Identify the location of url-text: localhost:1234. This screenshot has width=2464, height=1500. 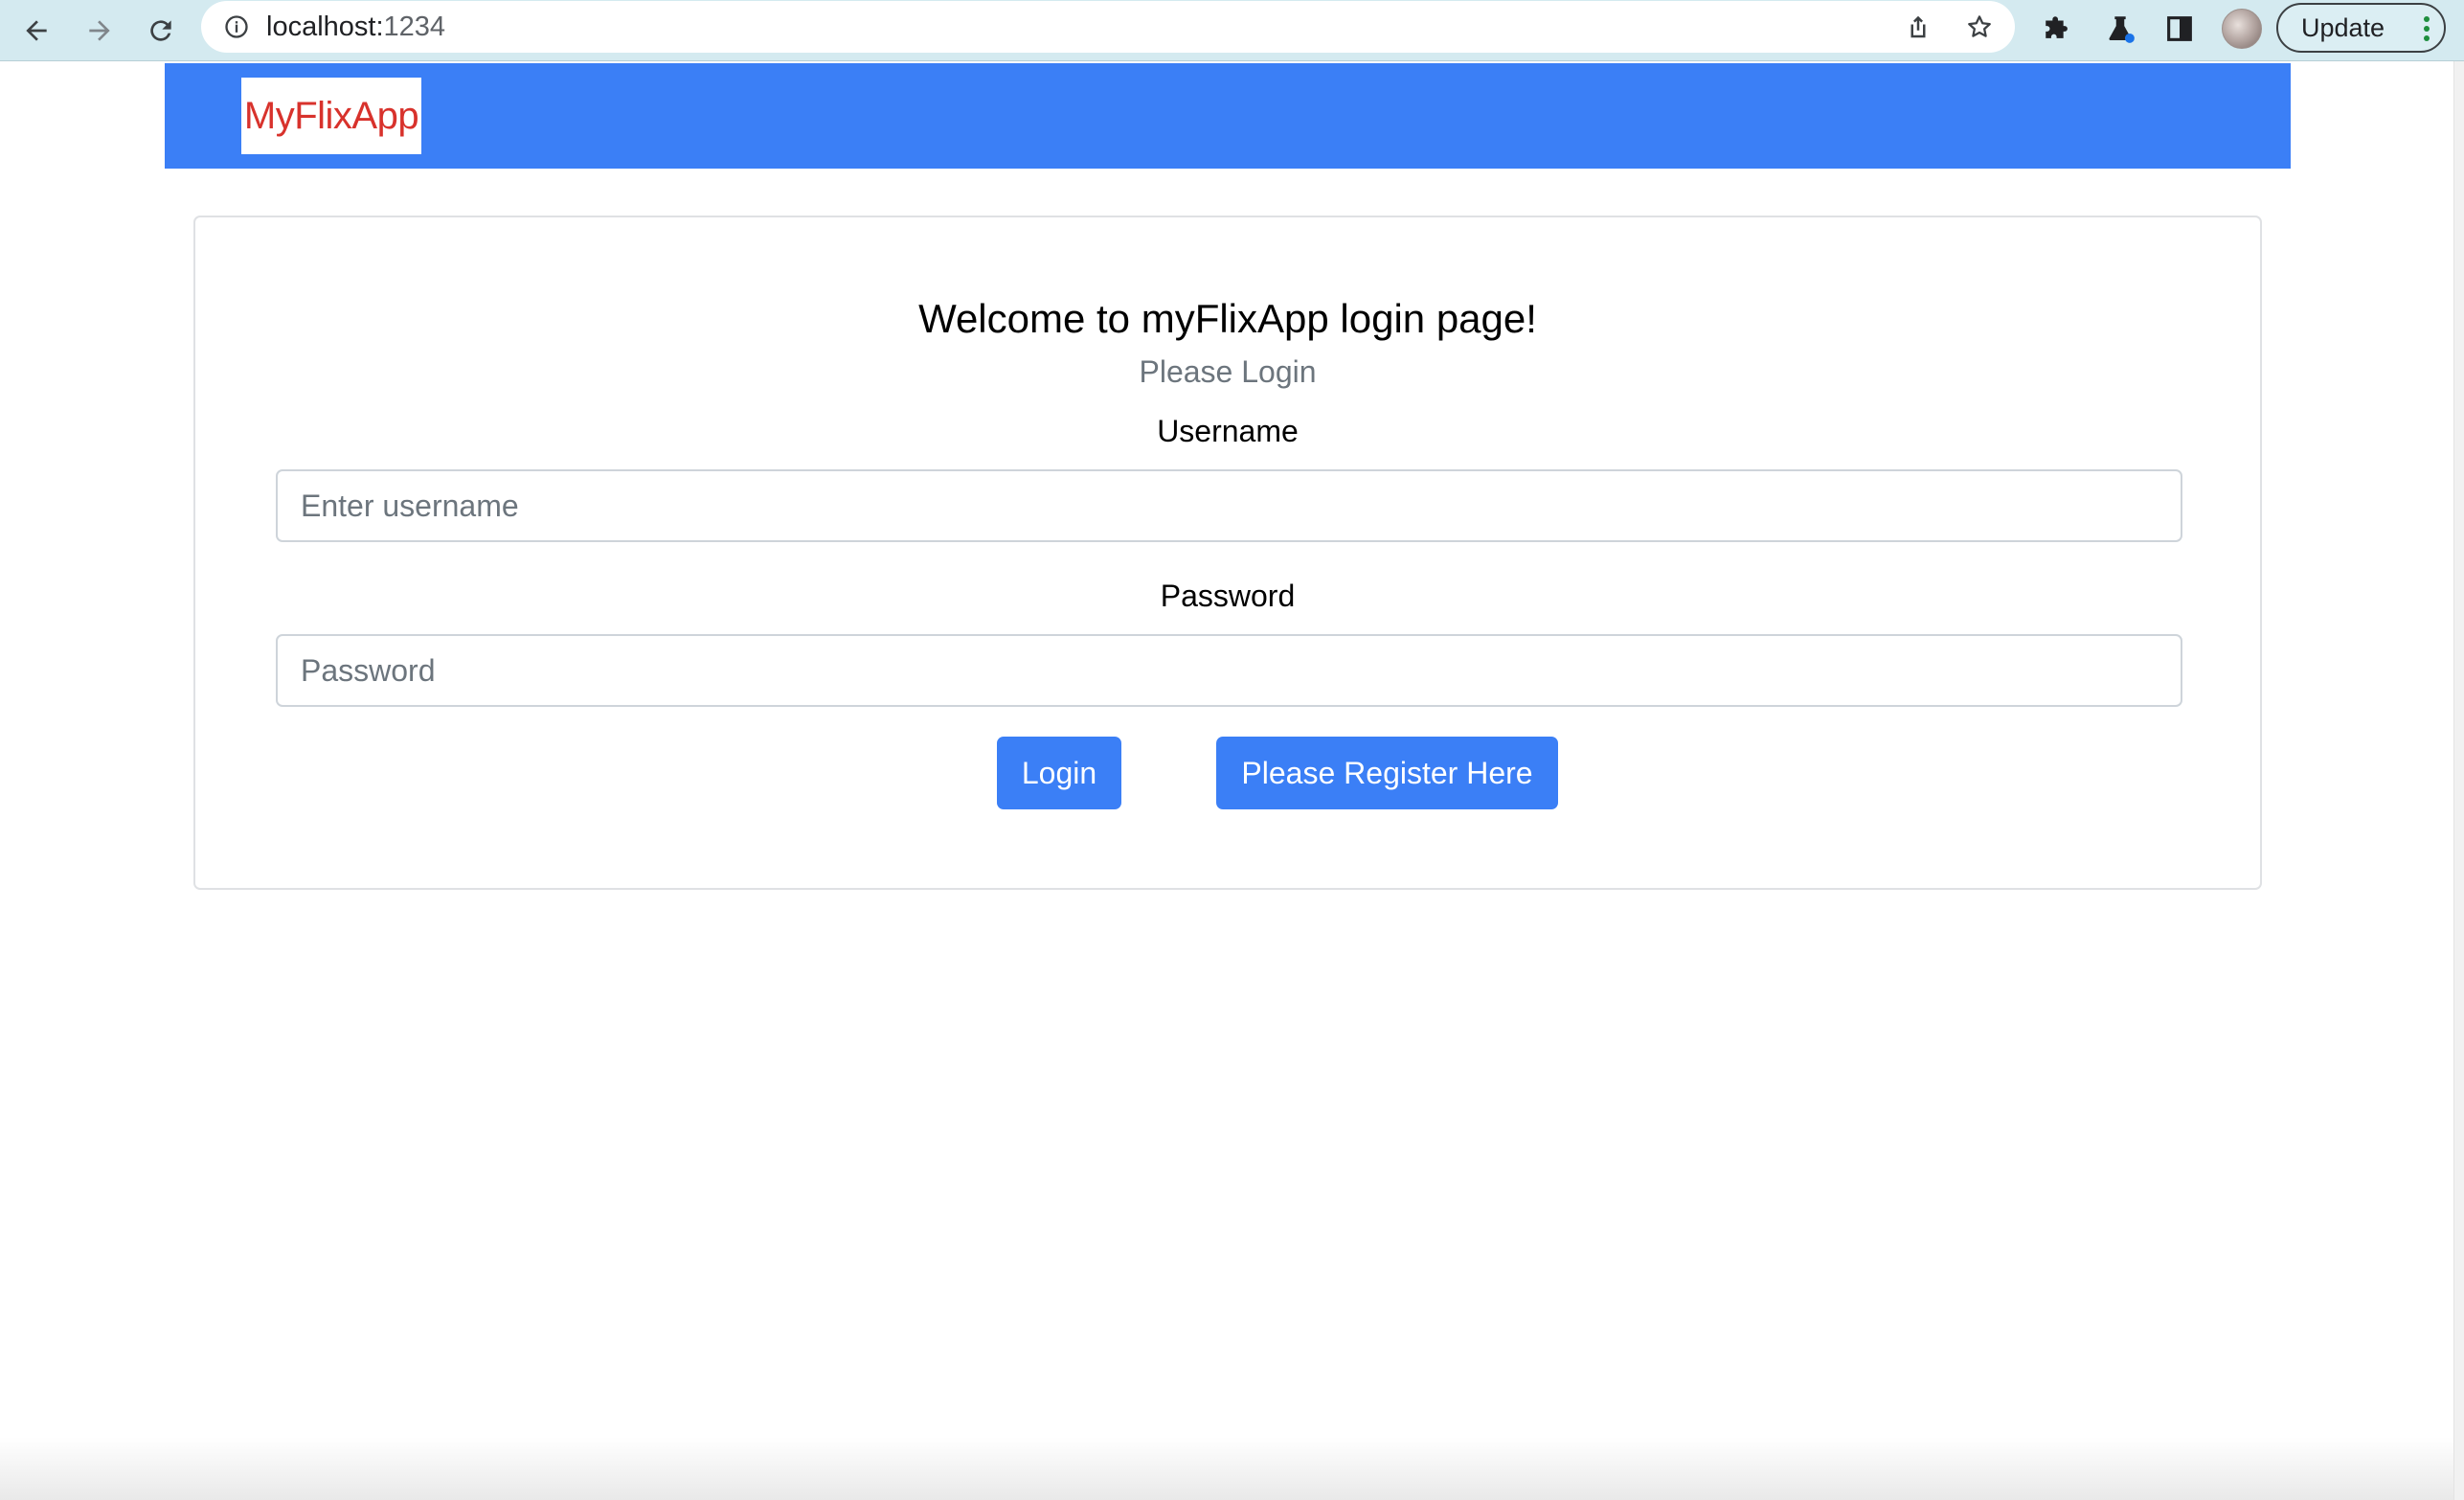
(355, 27).